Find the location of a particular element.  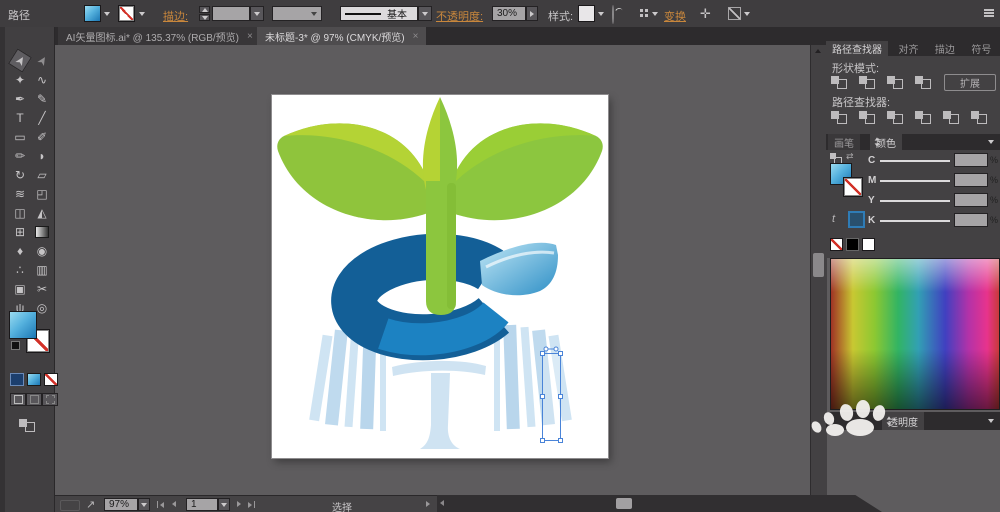

export-icon: ↗ is located at coordinates (90, 504).